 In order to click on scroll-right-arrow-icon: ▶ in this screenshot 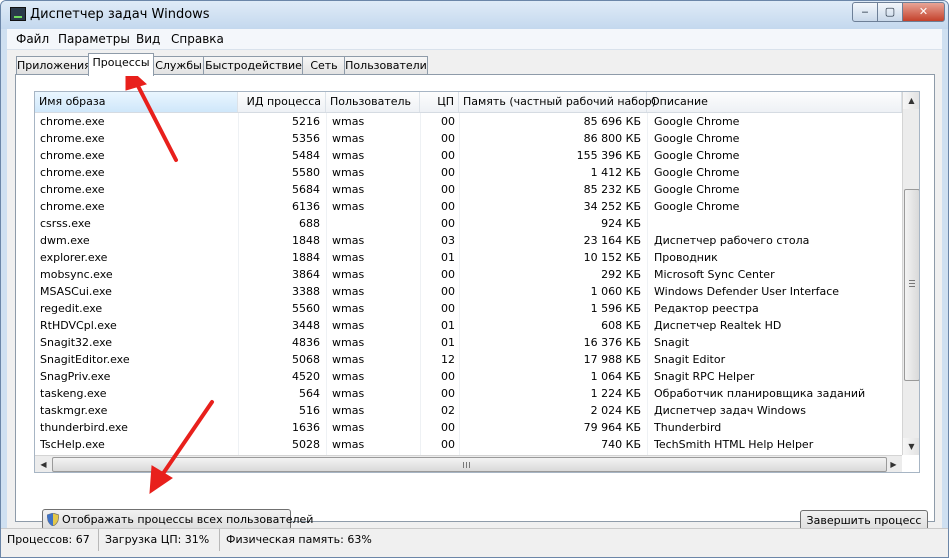, I will do `click(893, 464)`.